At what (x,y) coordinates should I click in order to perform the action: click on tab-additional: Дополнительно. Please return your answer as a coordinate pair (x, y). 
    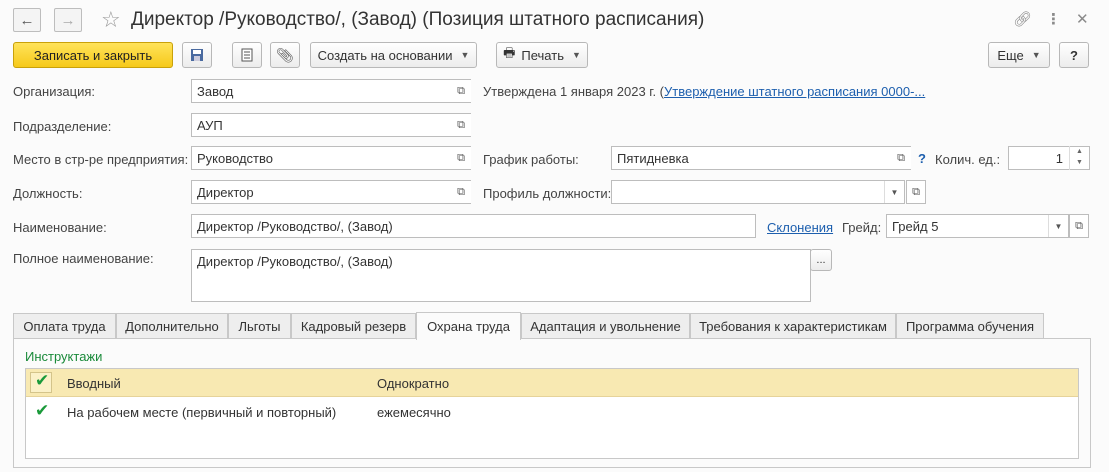
    Looking at the image, I should click on (172, 326).